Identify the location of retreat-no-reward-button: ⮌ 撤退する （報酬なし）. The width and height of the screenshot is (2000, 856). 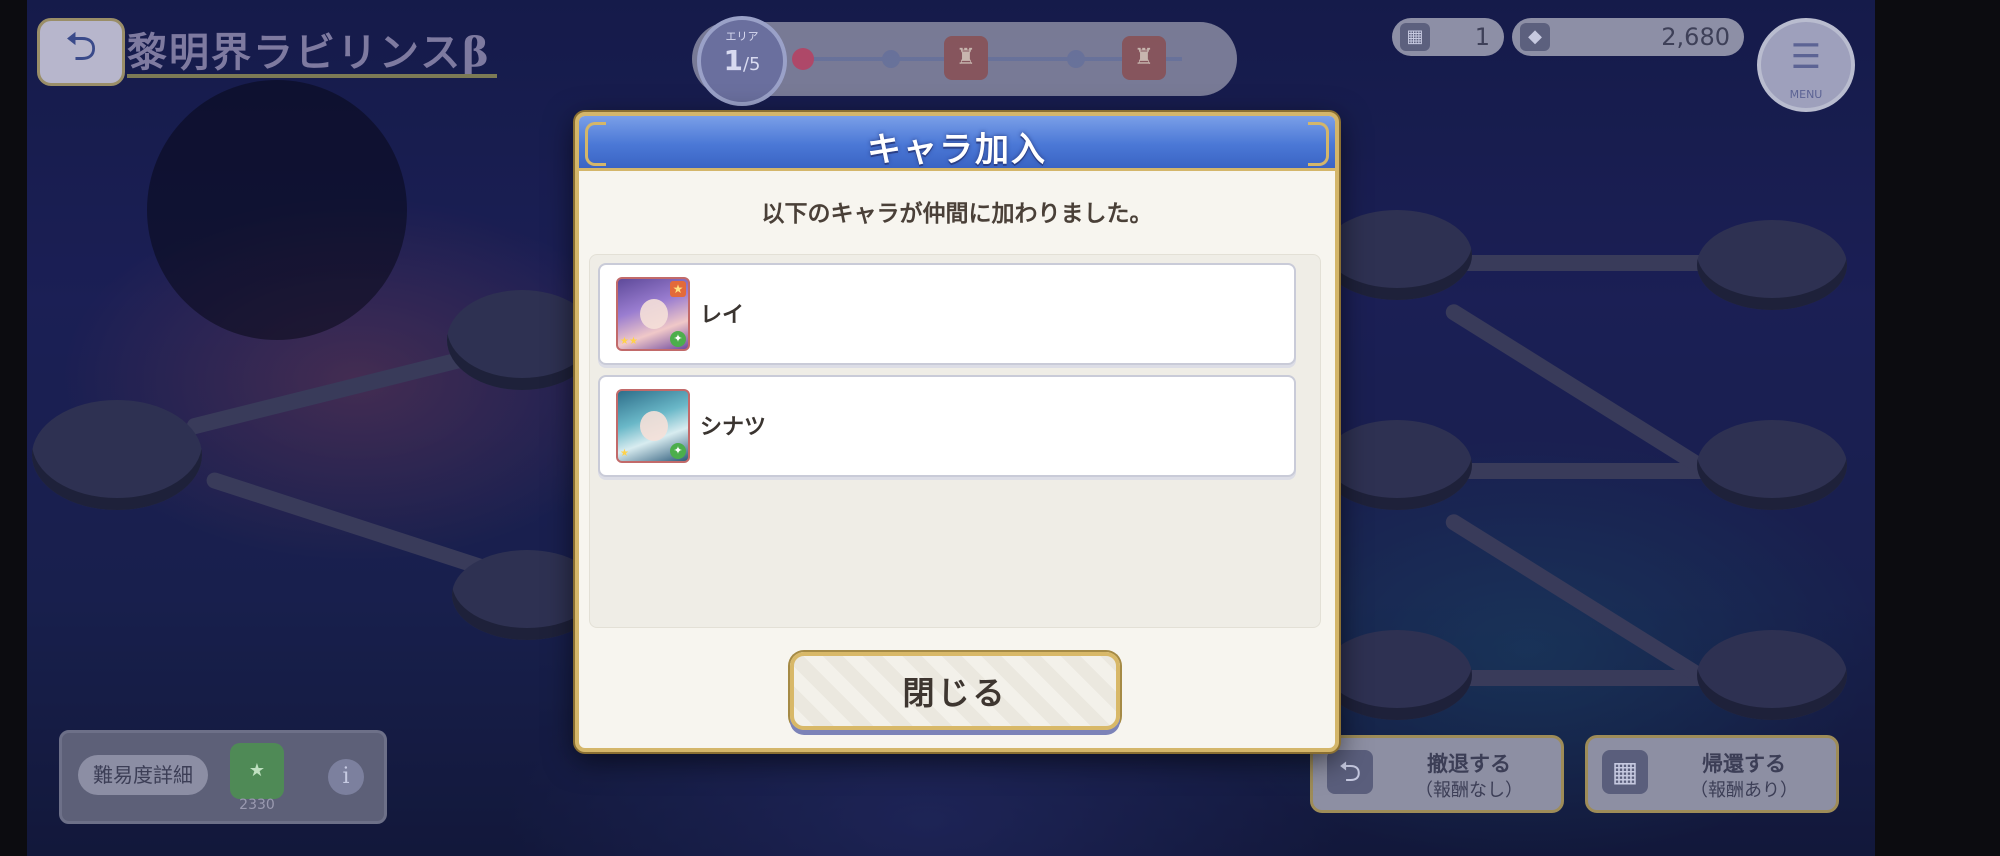
(1437, 774).